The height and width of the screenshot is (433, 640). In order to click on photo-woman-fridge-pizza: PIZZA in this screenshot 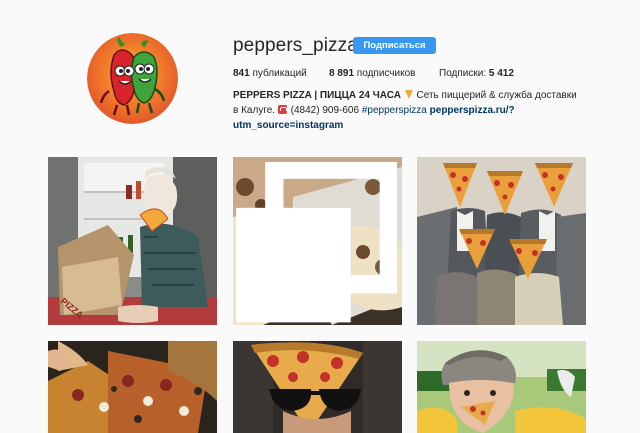, I will do `click(132, 241)`.